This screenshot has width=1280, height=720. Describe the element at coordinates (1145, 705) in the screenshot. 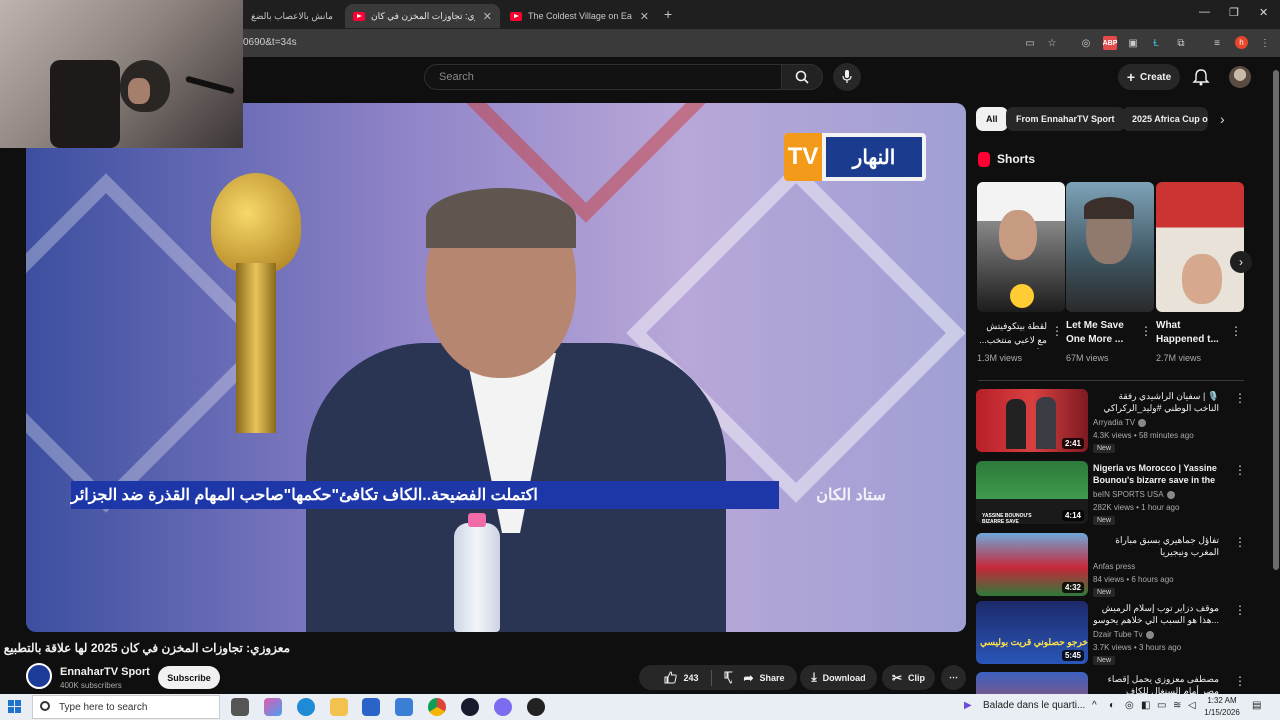

I see `tray-icon: ◧` at that location.